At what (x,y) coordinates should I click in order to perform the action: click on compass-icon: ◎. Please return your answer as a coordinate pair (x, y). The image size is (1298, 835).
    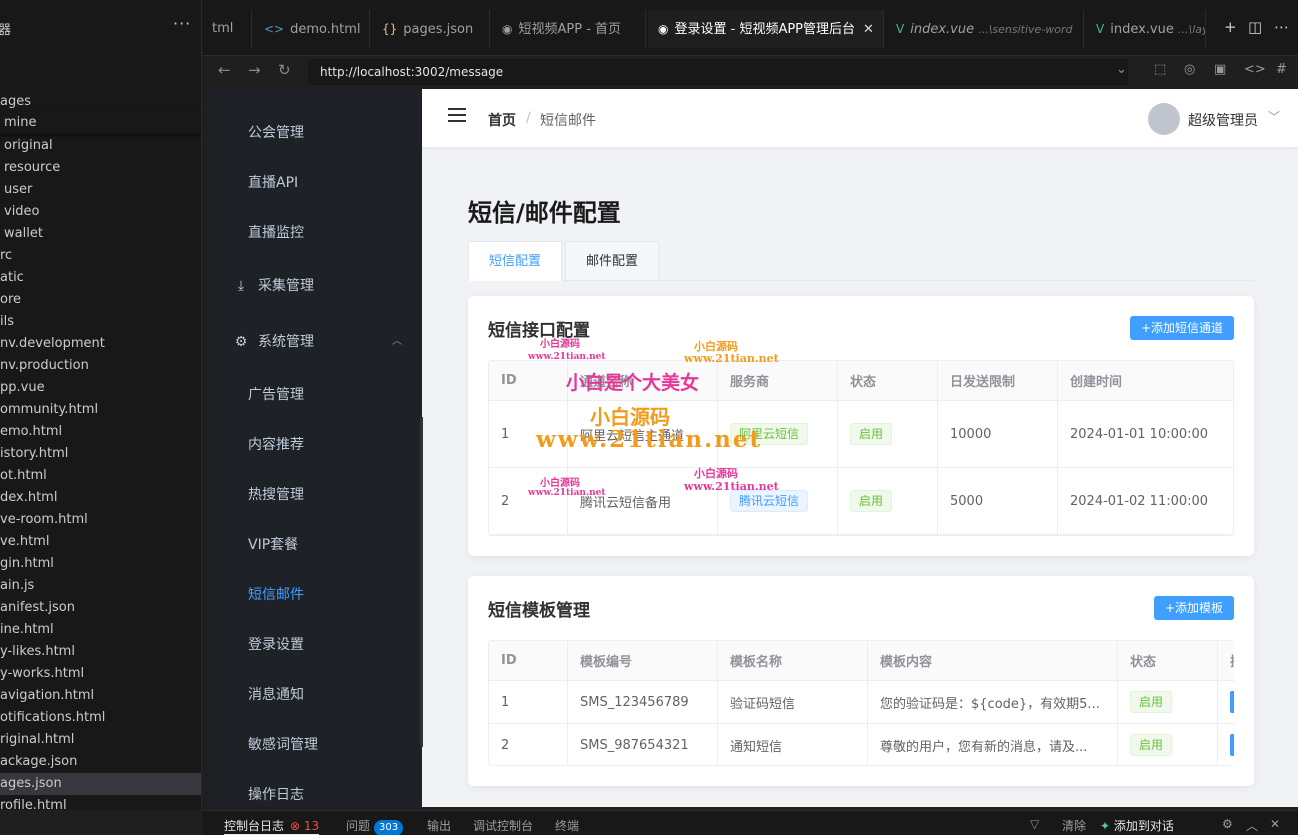
    Looking at the image, I should click on (1189, 69).